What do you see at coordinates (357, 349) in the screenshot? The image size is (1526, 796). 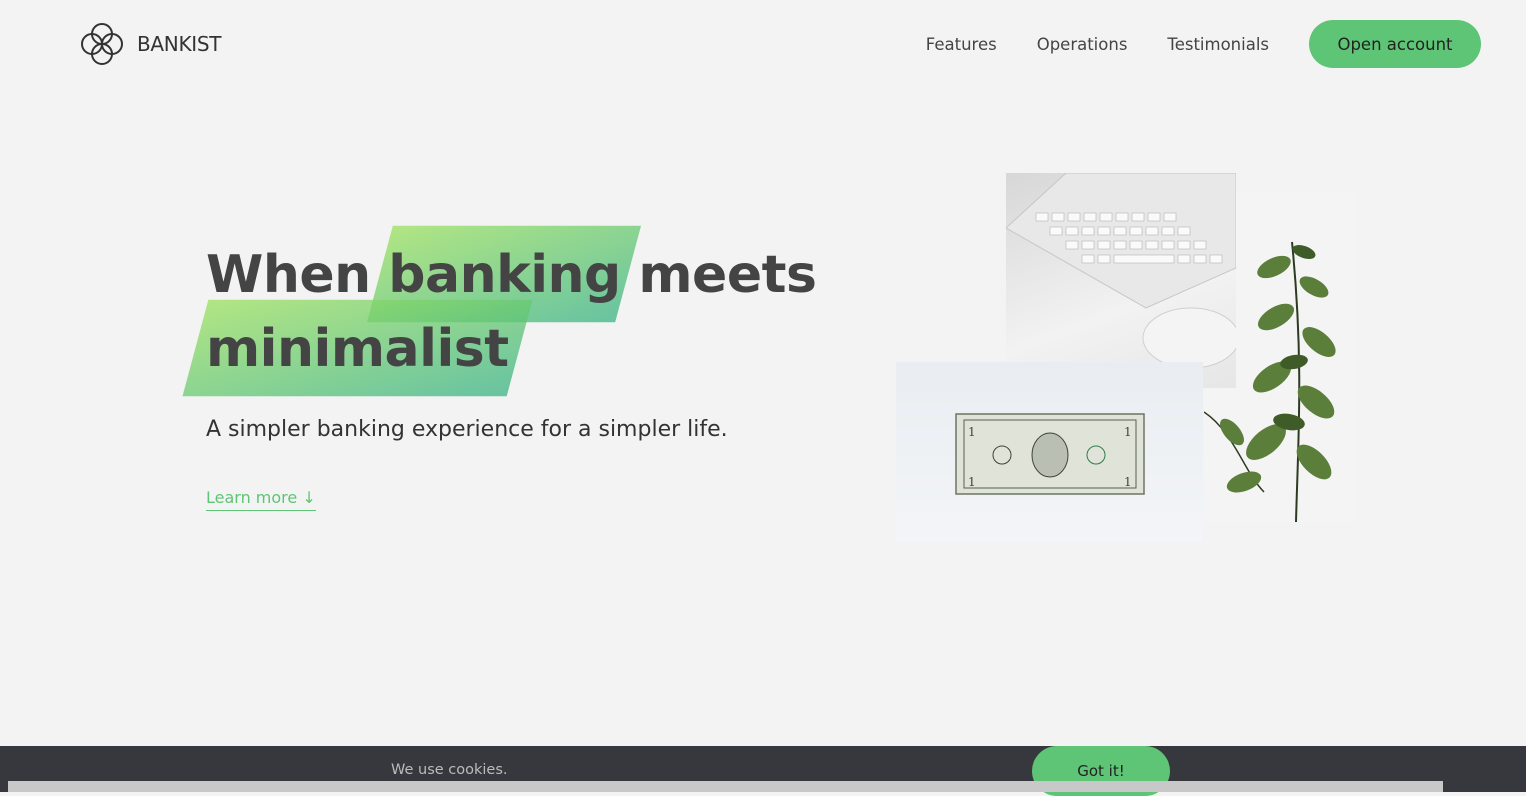 I see `hero-highlight-minimalist: minimalist` at bounding box center [357, 349].